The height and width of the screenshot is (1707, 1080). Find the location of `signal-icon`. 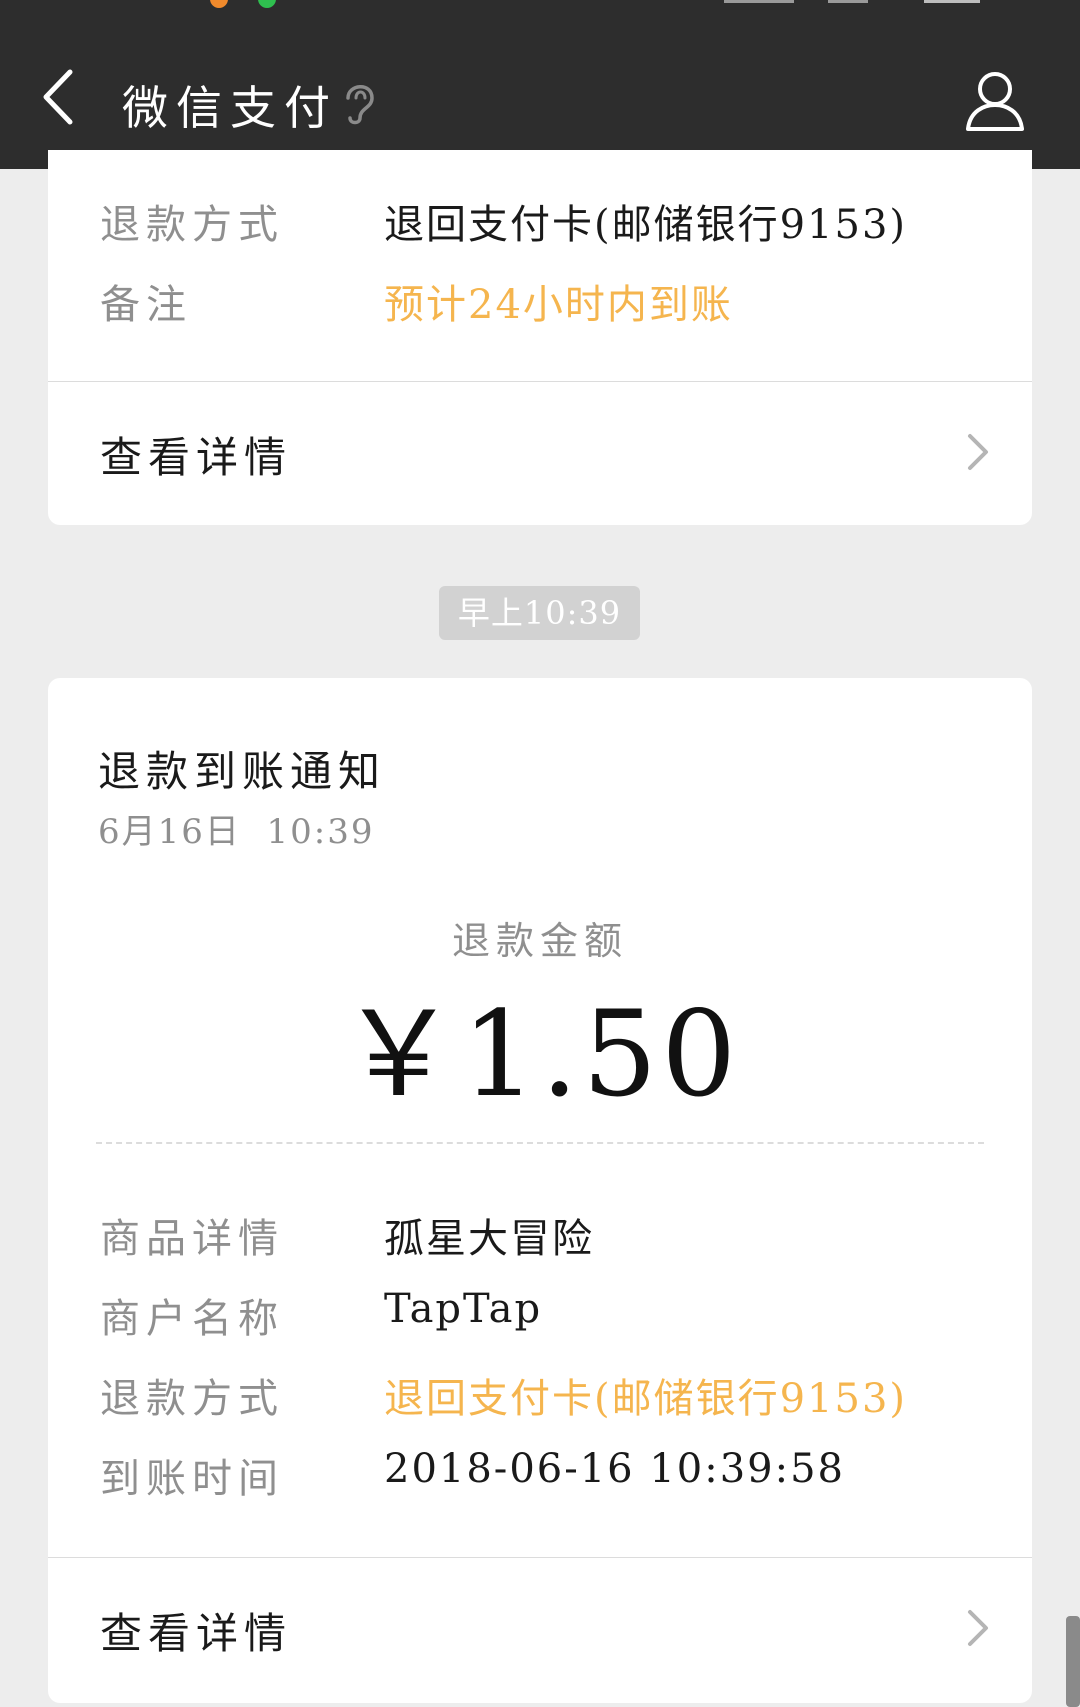

signal-icon is located at coordinates (759, 1).